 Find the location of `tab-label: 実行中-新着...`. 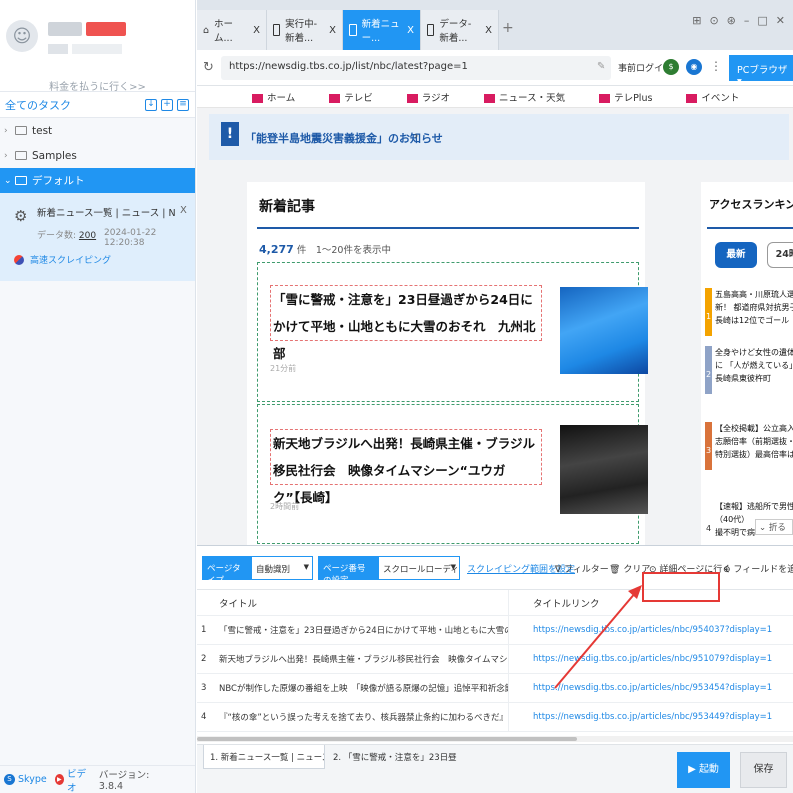

tab-label: 実行中-新着... is located at coordinates (301, 31).